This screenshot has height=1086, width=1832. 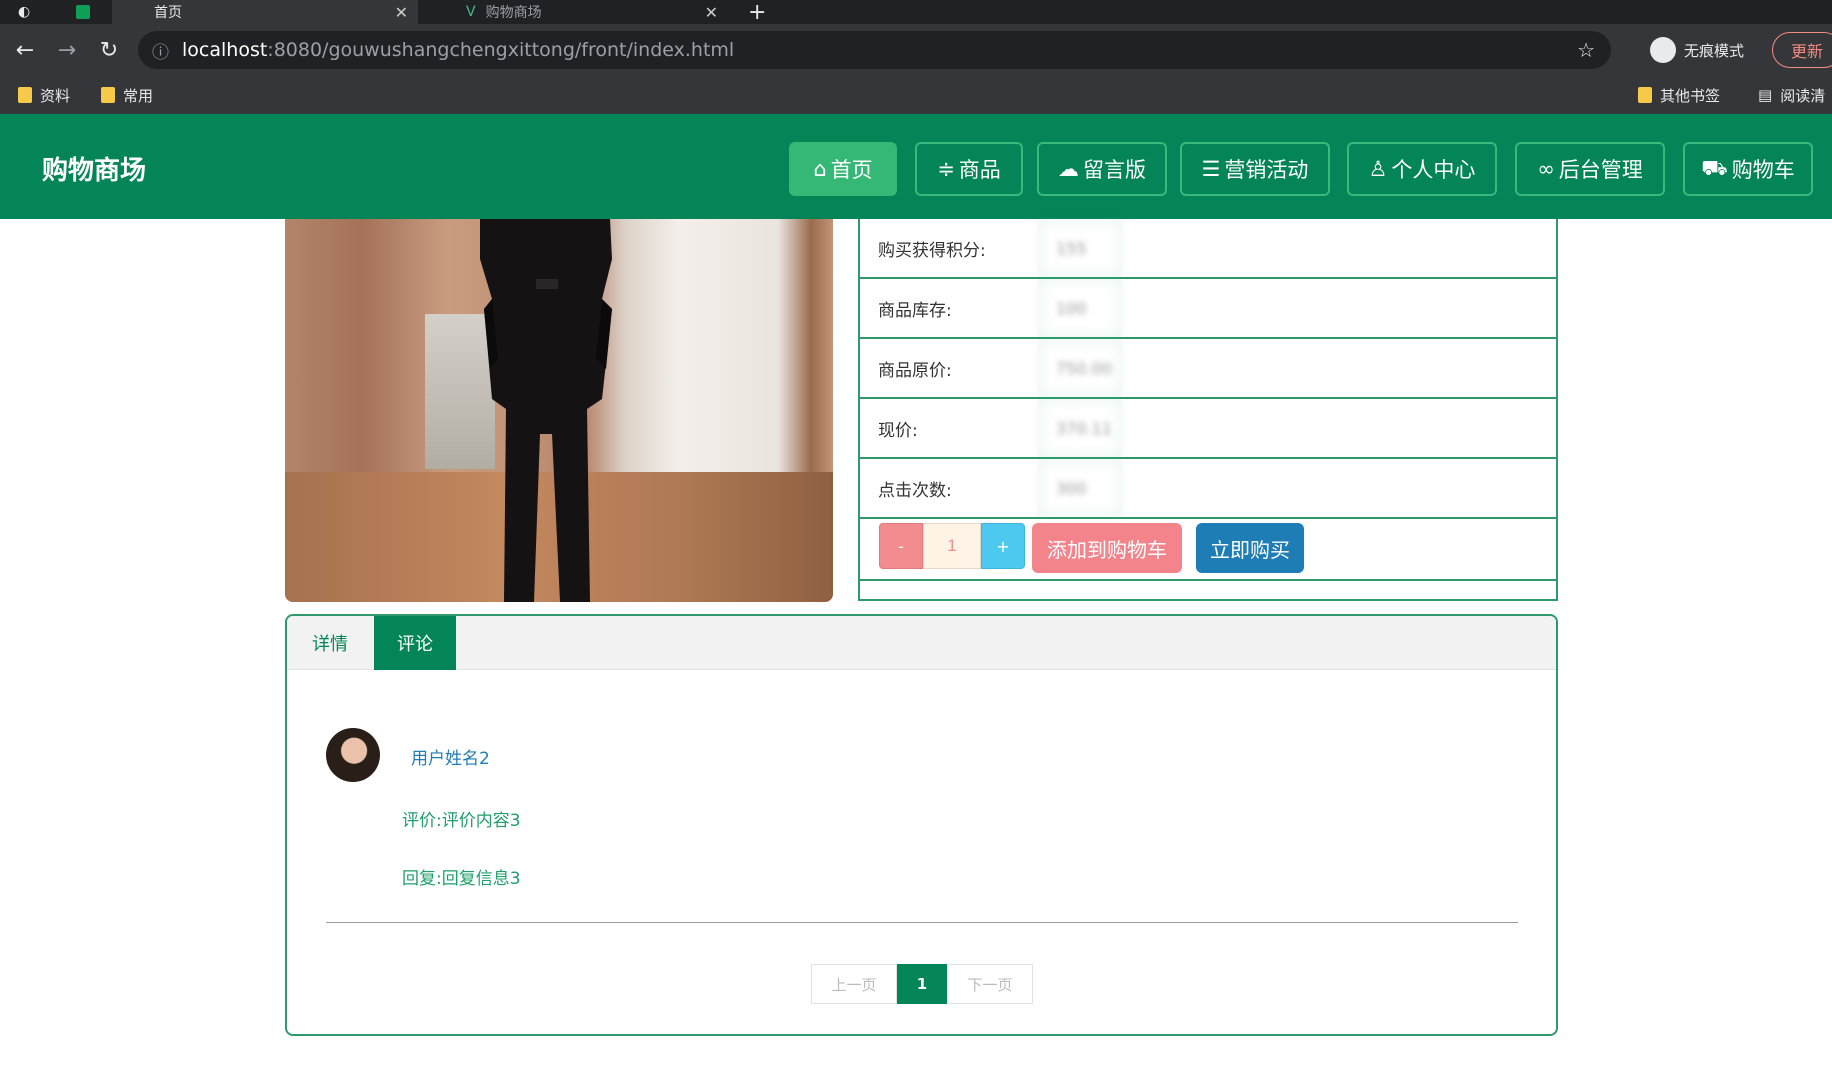 I want to click on pagination: 上一页 1 下一页, so click(x=922, y=984).